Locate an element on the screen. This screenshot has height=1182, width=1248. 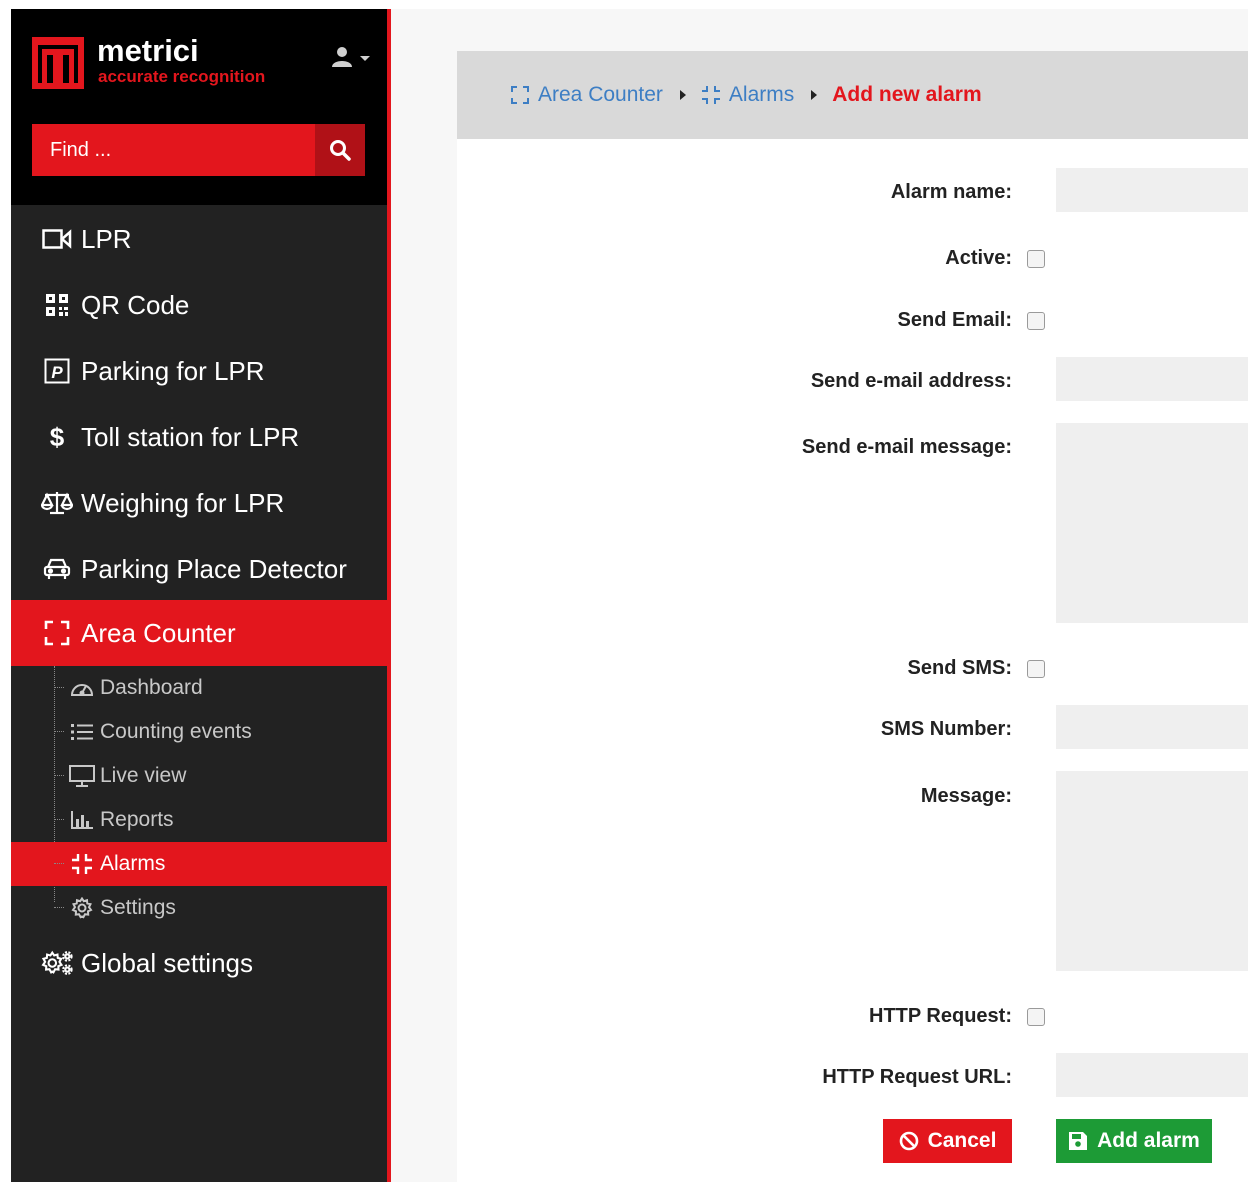
nav-item-global-settings: Global settings is located at coordinates (199, 963).